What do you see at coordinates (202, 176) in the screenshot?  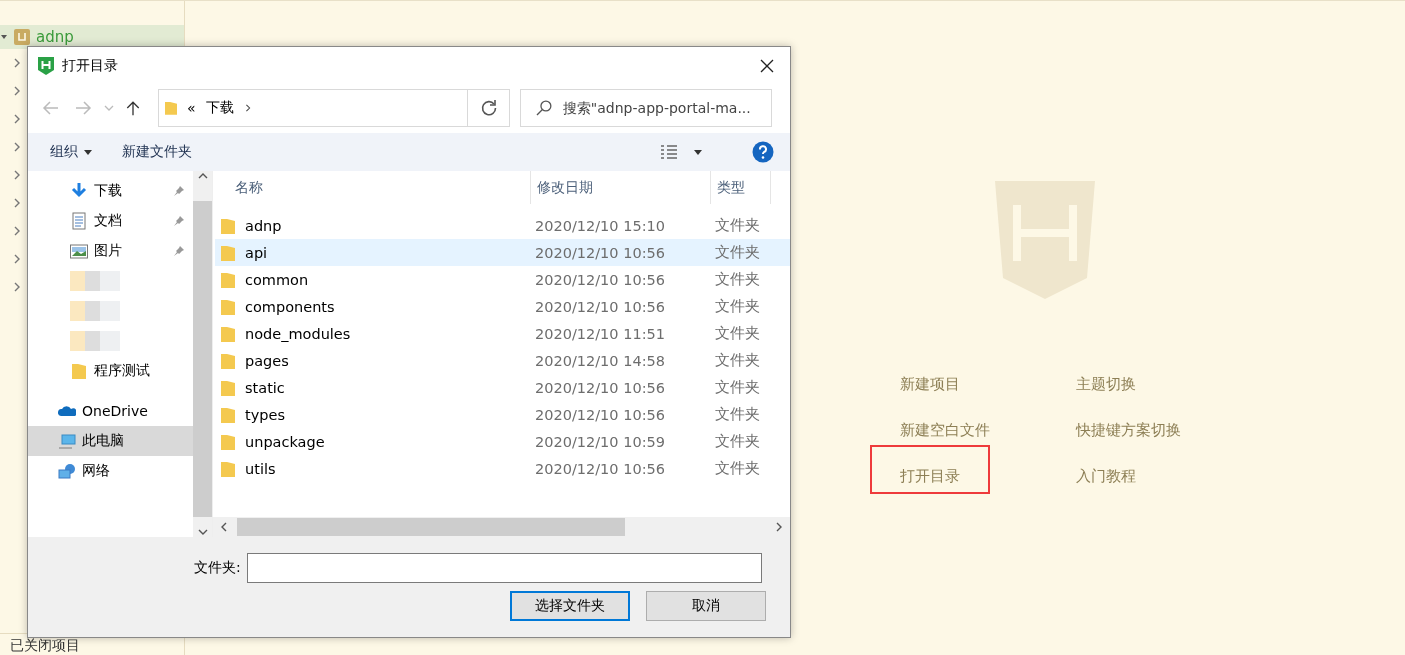 I see `chevron-up-icon` at bounding box center [202, 176].